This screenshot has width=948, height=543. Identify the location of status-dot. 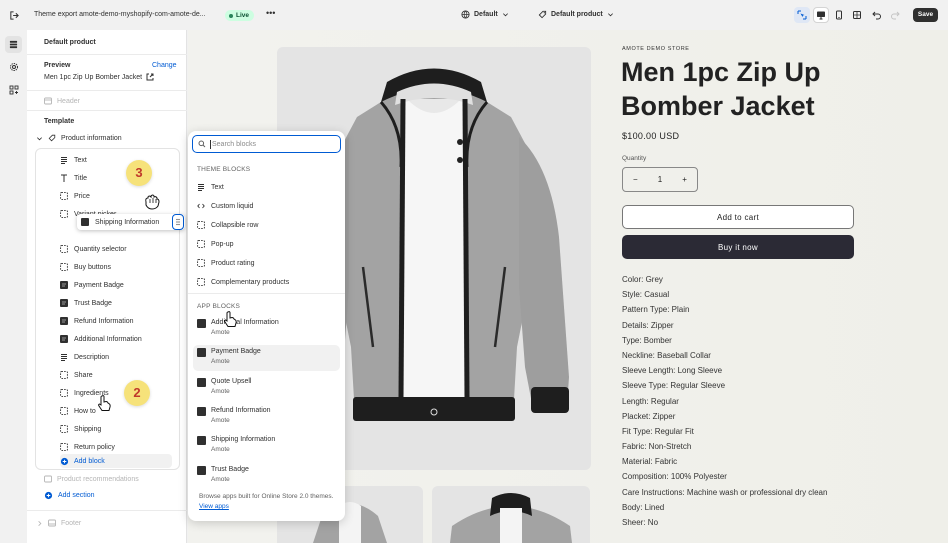
(231, 15).